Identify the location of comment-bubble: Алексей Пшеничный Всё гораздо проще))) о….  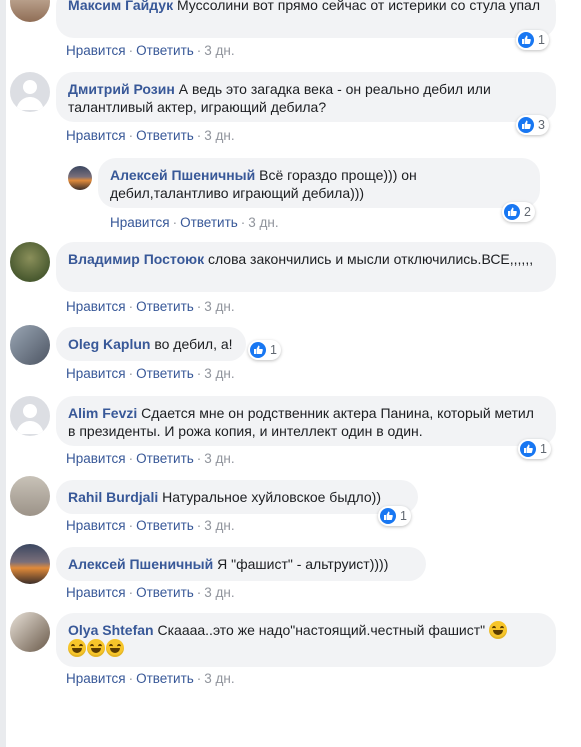
(319, 183).